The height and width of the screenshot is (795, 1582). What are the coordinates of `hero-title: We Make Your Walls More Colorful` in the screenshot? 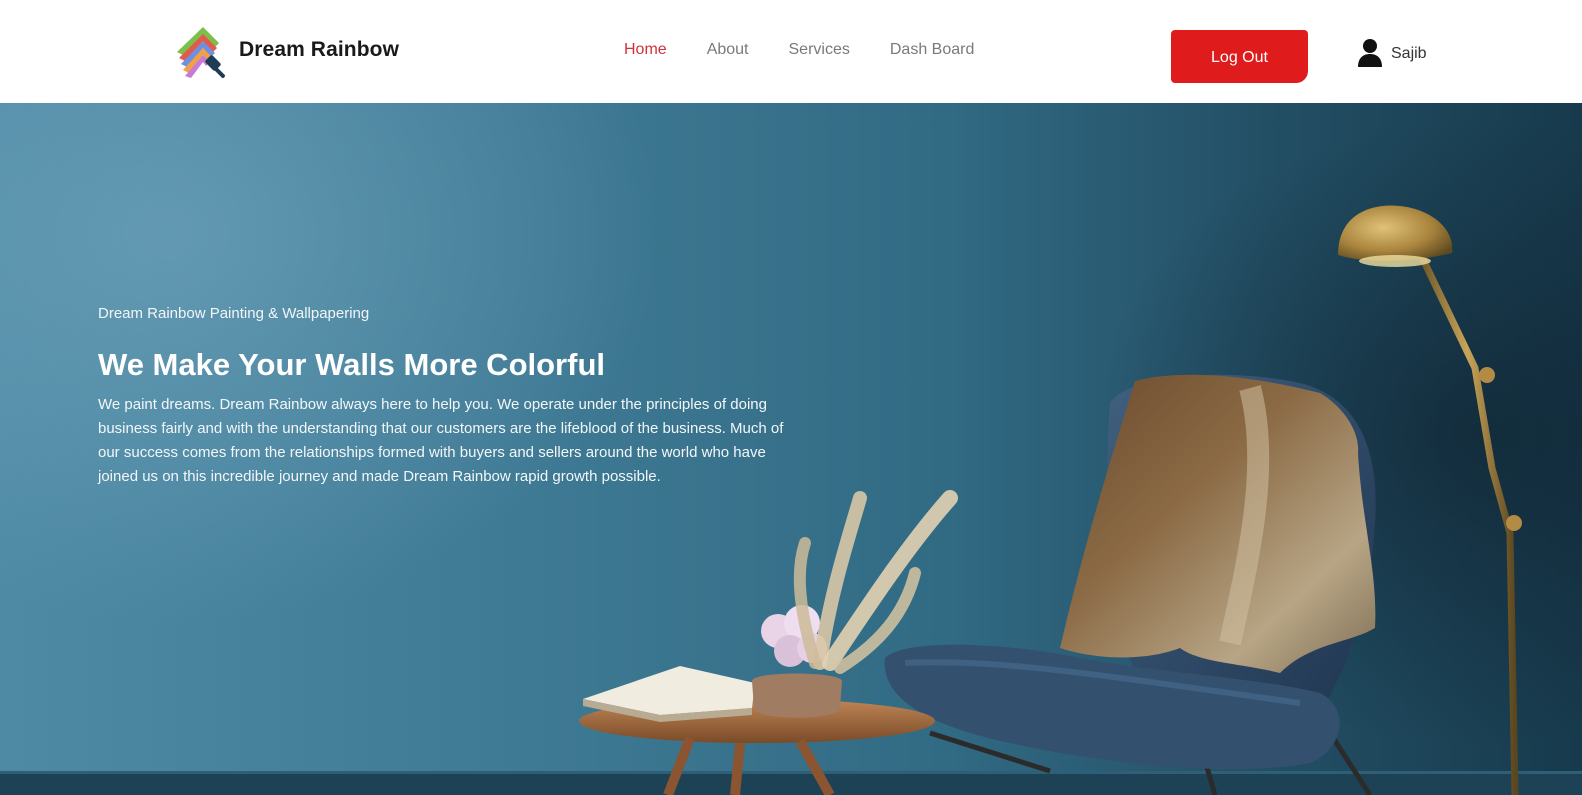 It's located at (351, 364).